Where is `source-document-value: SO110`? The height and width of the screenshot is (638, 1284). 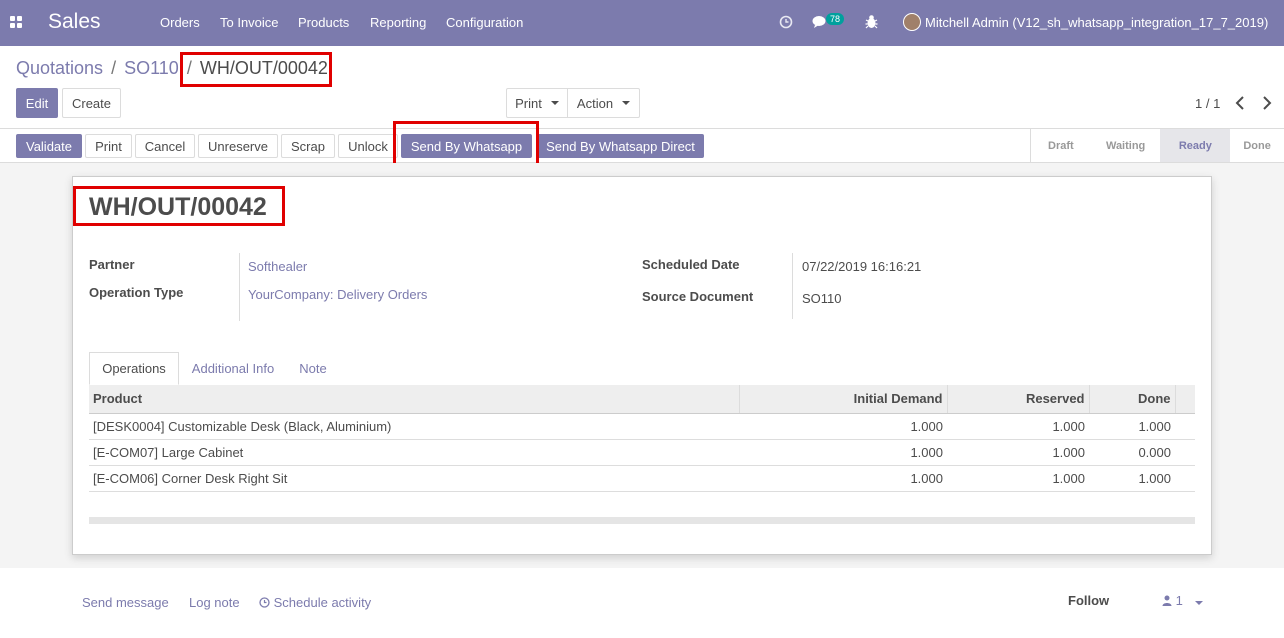 source-document-value: SO110 is located at coordinates (822, 298).